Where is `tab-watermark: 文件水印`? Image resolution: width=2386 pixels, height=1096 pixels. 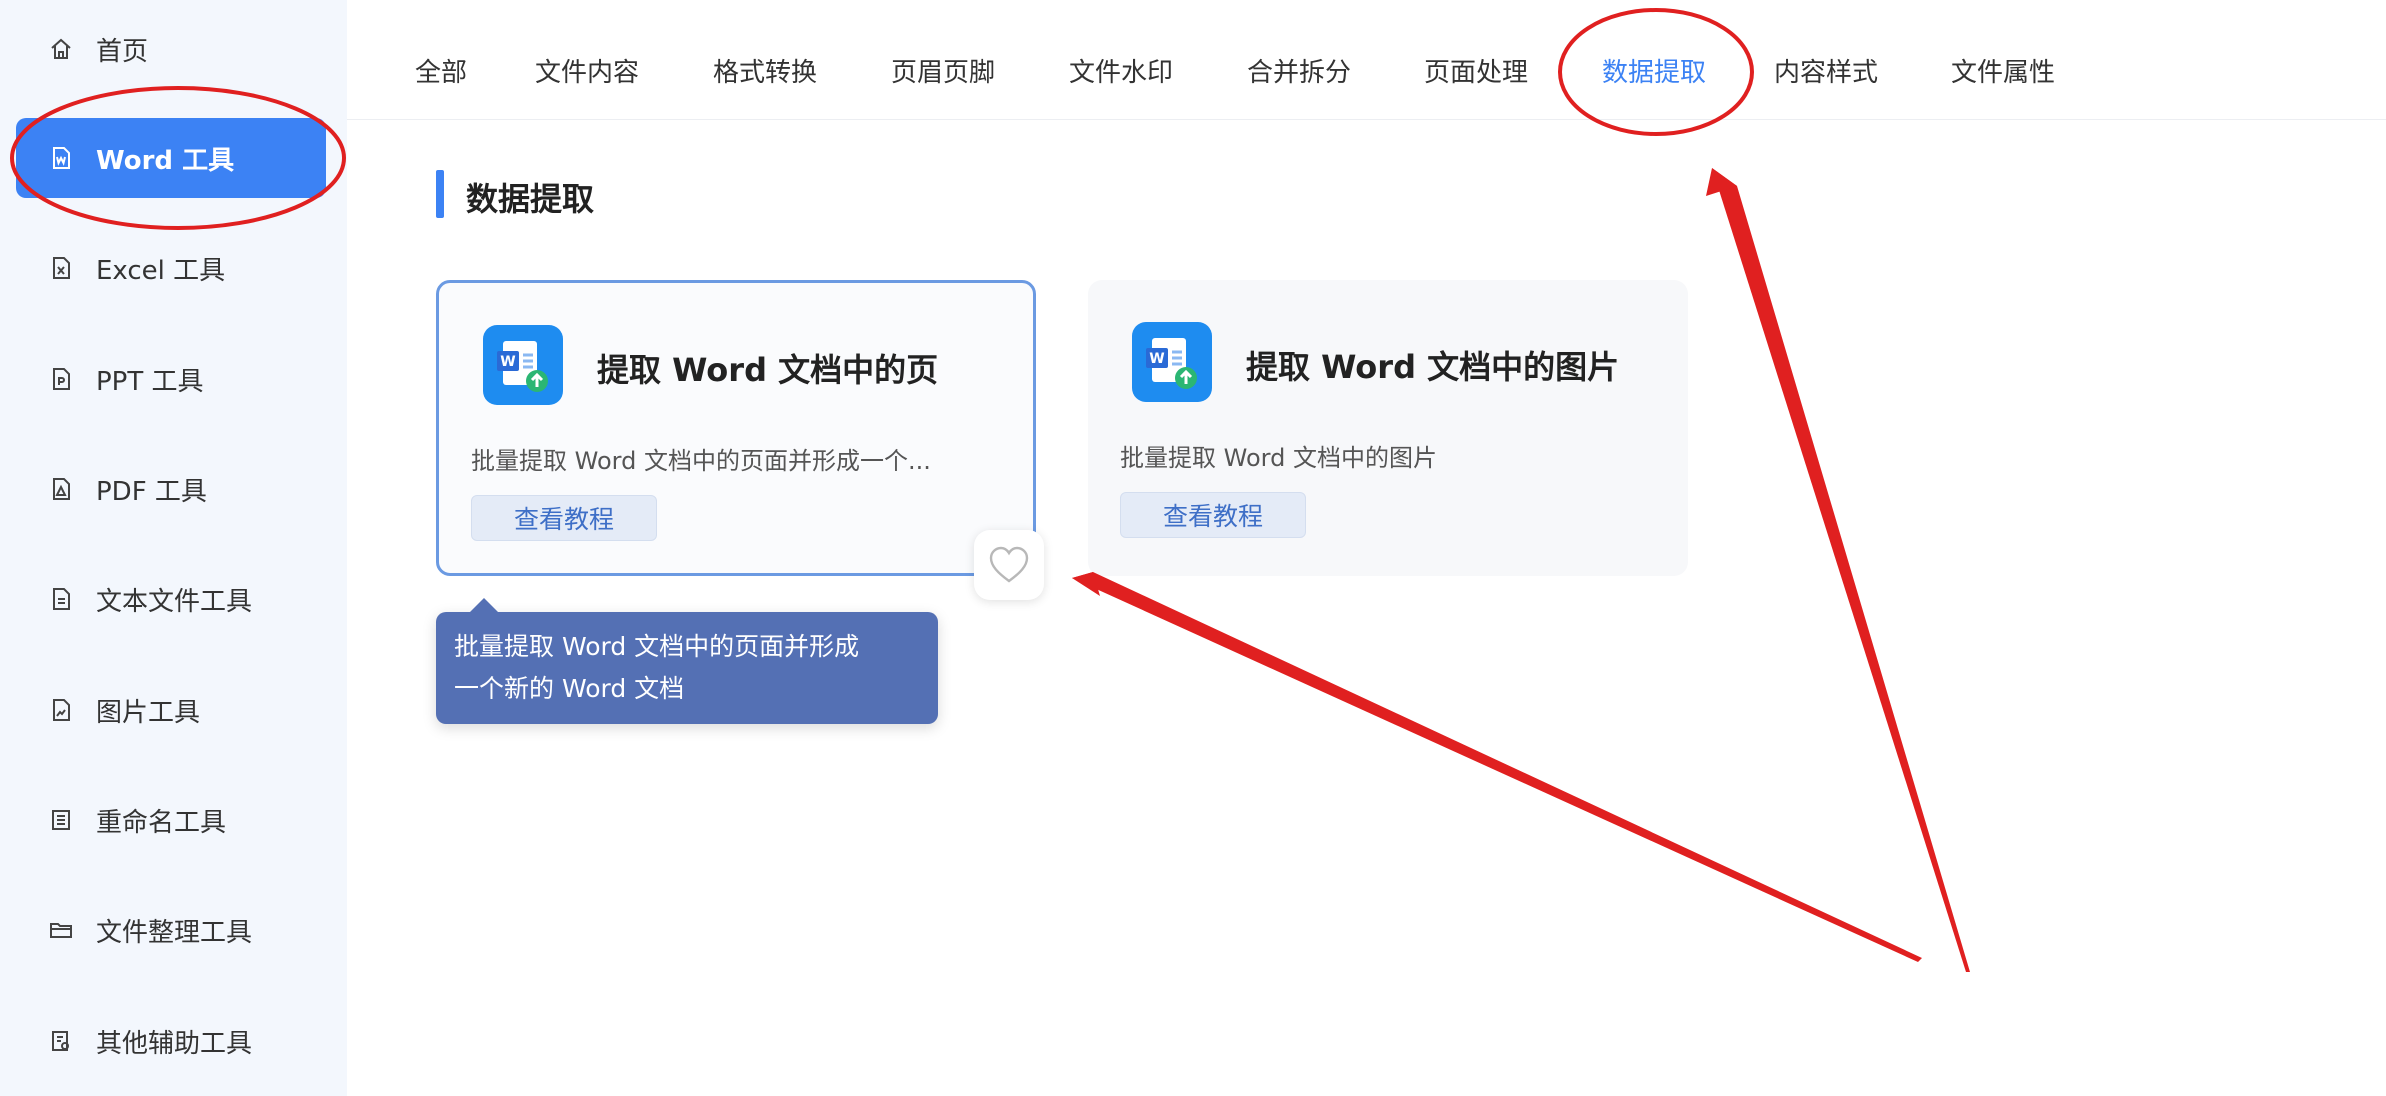
tab-watermark: 文件水印 is located at coordinates (1121, 70).